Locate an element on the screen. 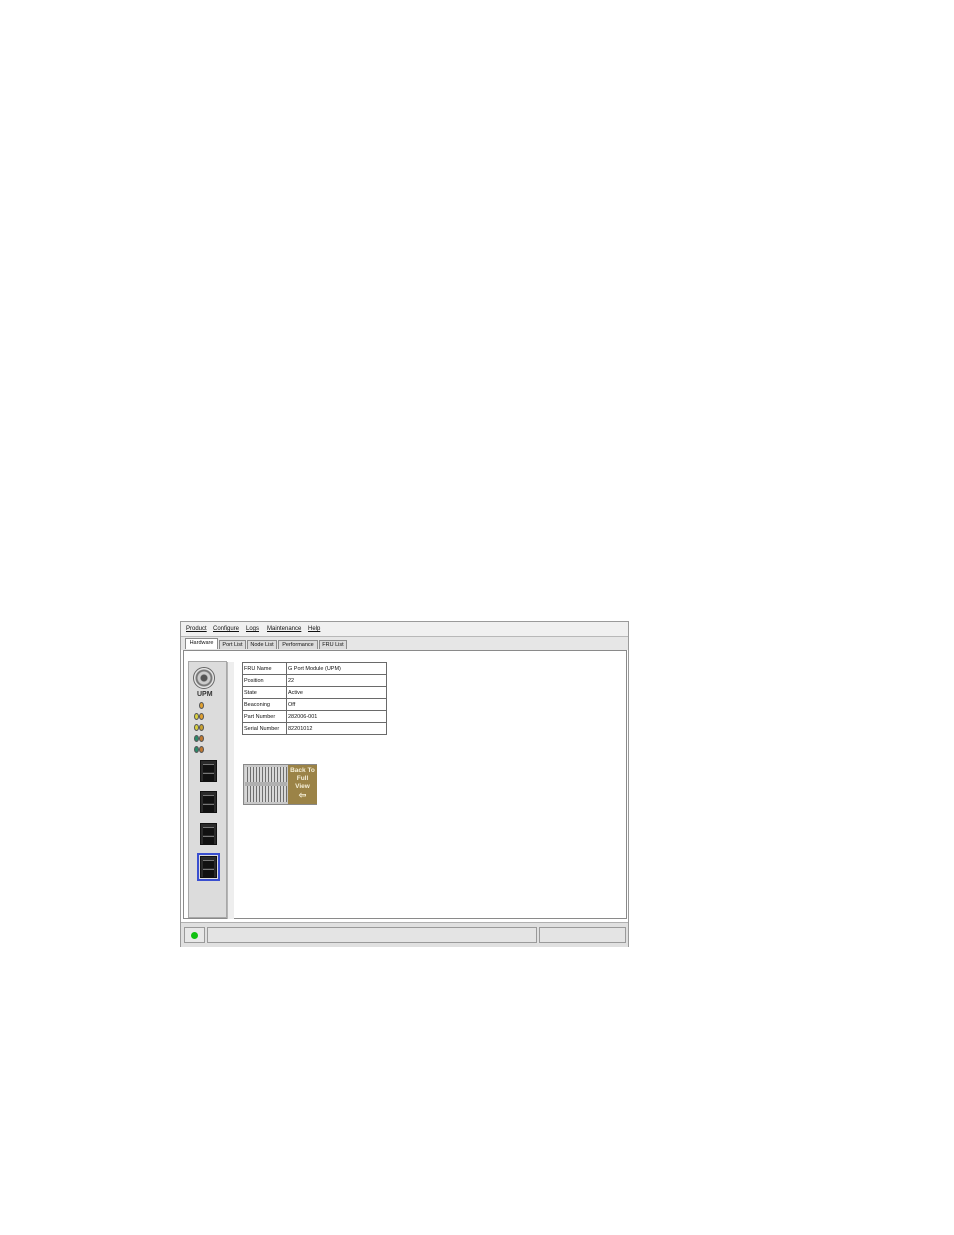  back-label-line2: Full is located at coordinates (302, 778).